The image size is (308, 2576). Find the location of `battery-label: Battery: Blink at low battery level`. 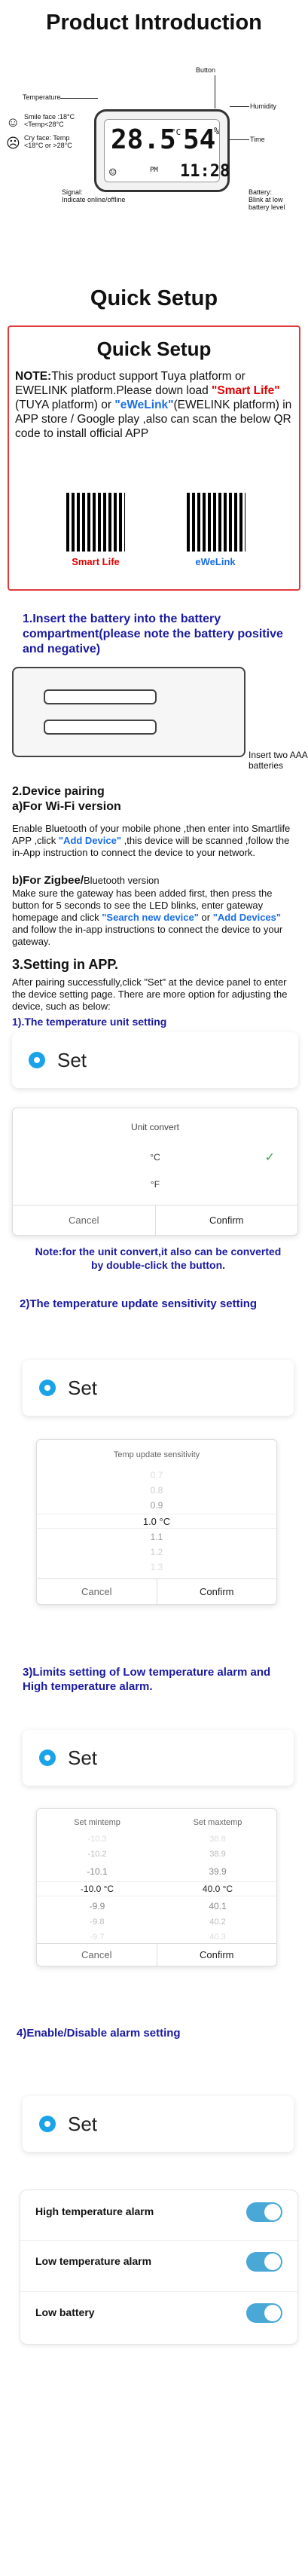

battery-label: Battery: Blink at low battery level is located at coordinates (267, 199).